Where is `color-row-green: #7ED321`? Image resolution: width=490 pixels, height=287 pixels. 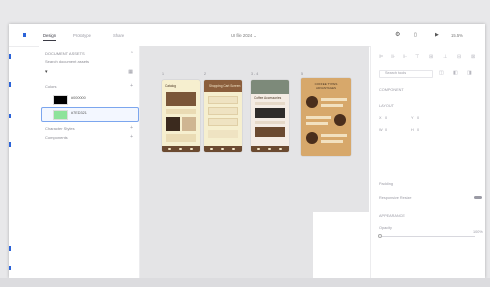
color-row-green: #7ED321 is located at coordinates (90, 114).